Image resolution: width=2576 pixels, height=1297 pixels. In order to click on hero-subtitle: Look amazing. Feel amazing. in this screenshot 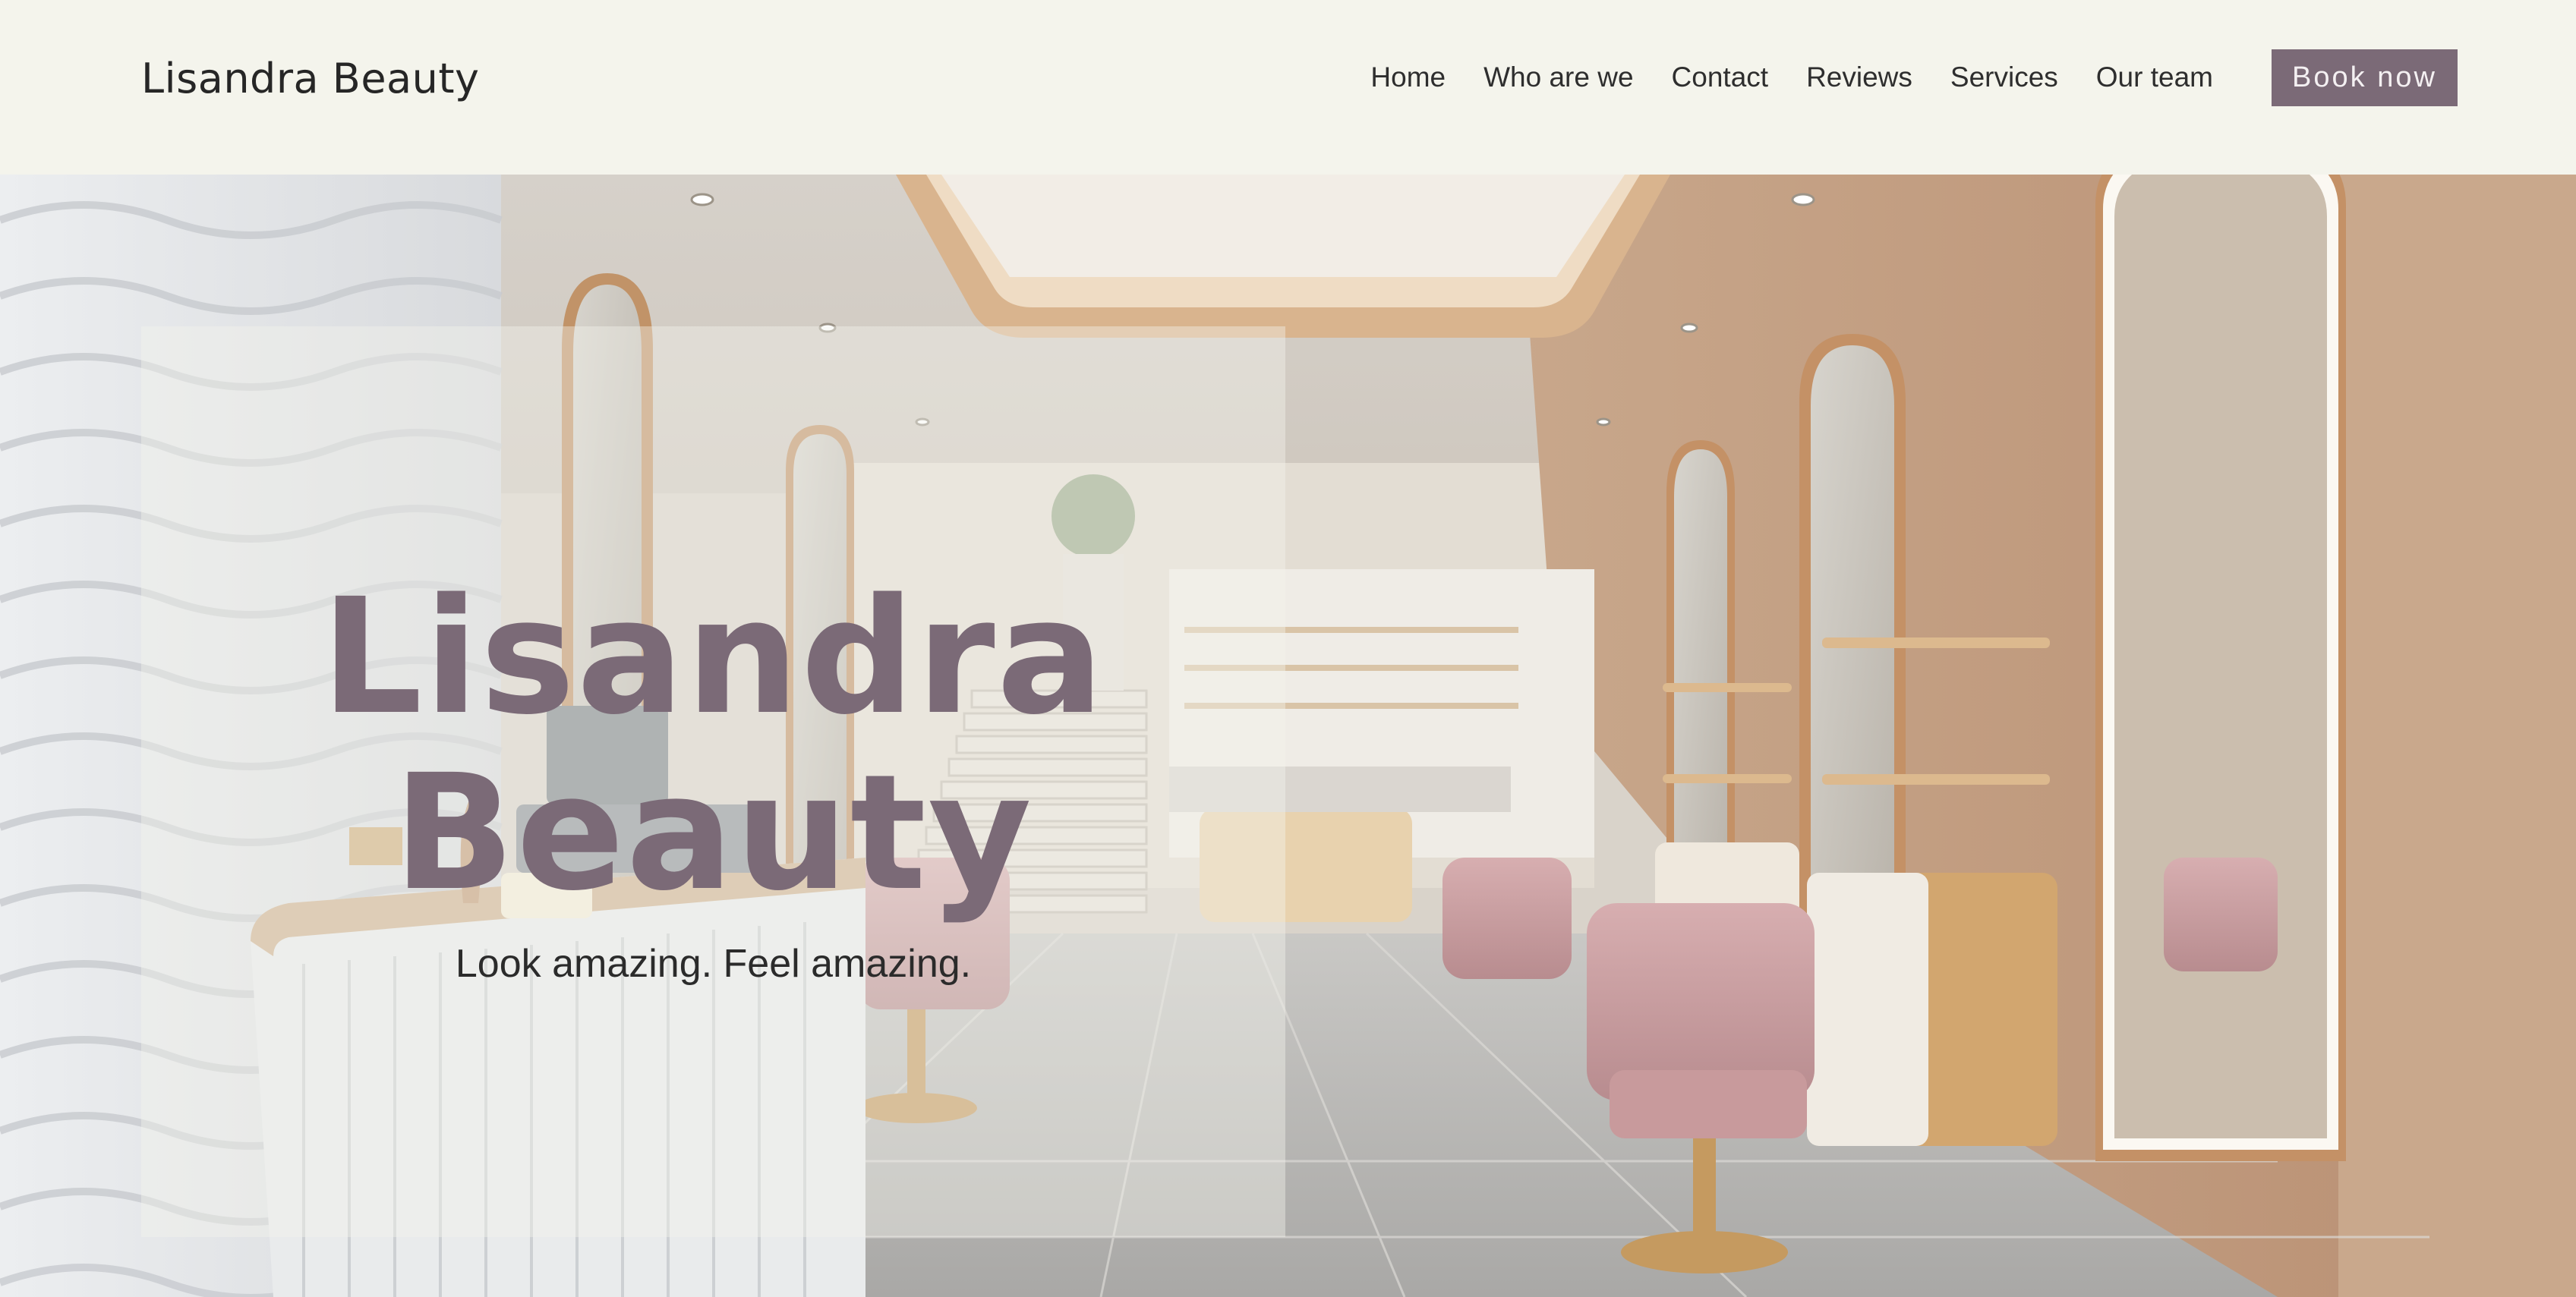, I will do `click(713, 964)`.